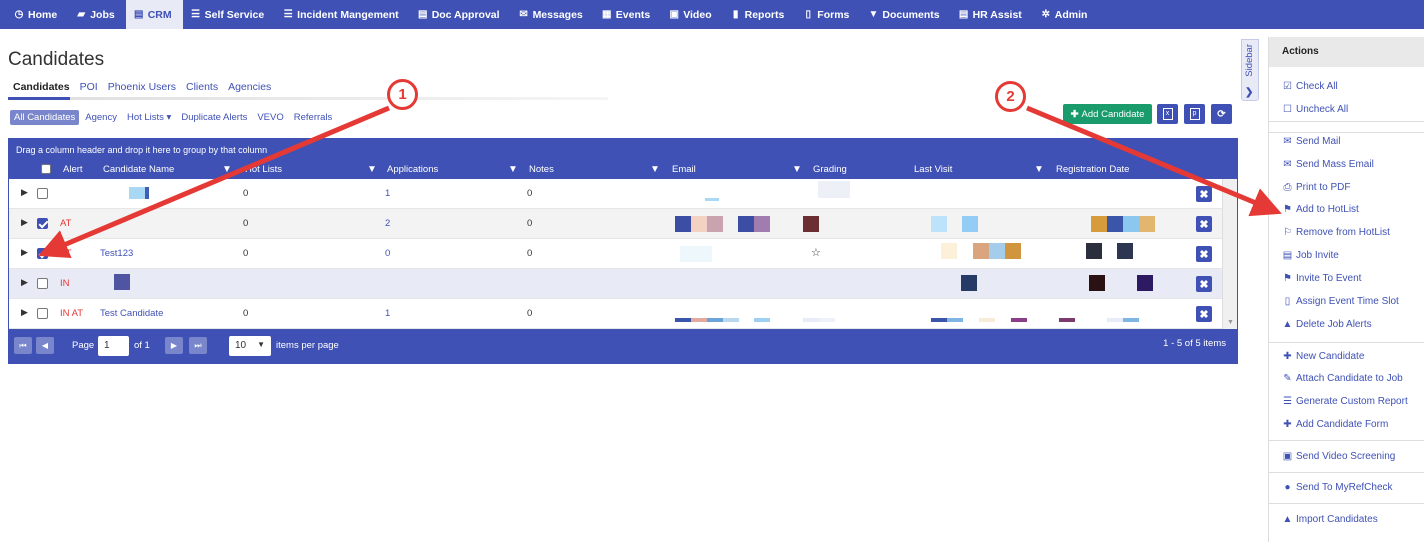 The height and width of the screenshot is (542, 1424). What do you see at coordinates (174, 345) in the screenshot?
I see `next-page-button: ▶` at bounding box center [174, 345].